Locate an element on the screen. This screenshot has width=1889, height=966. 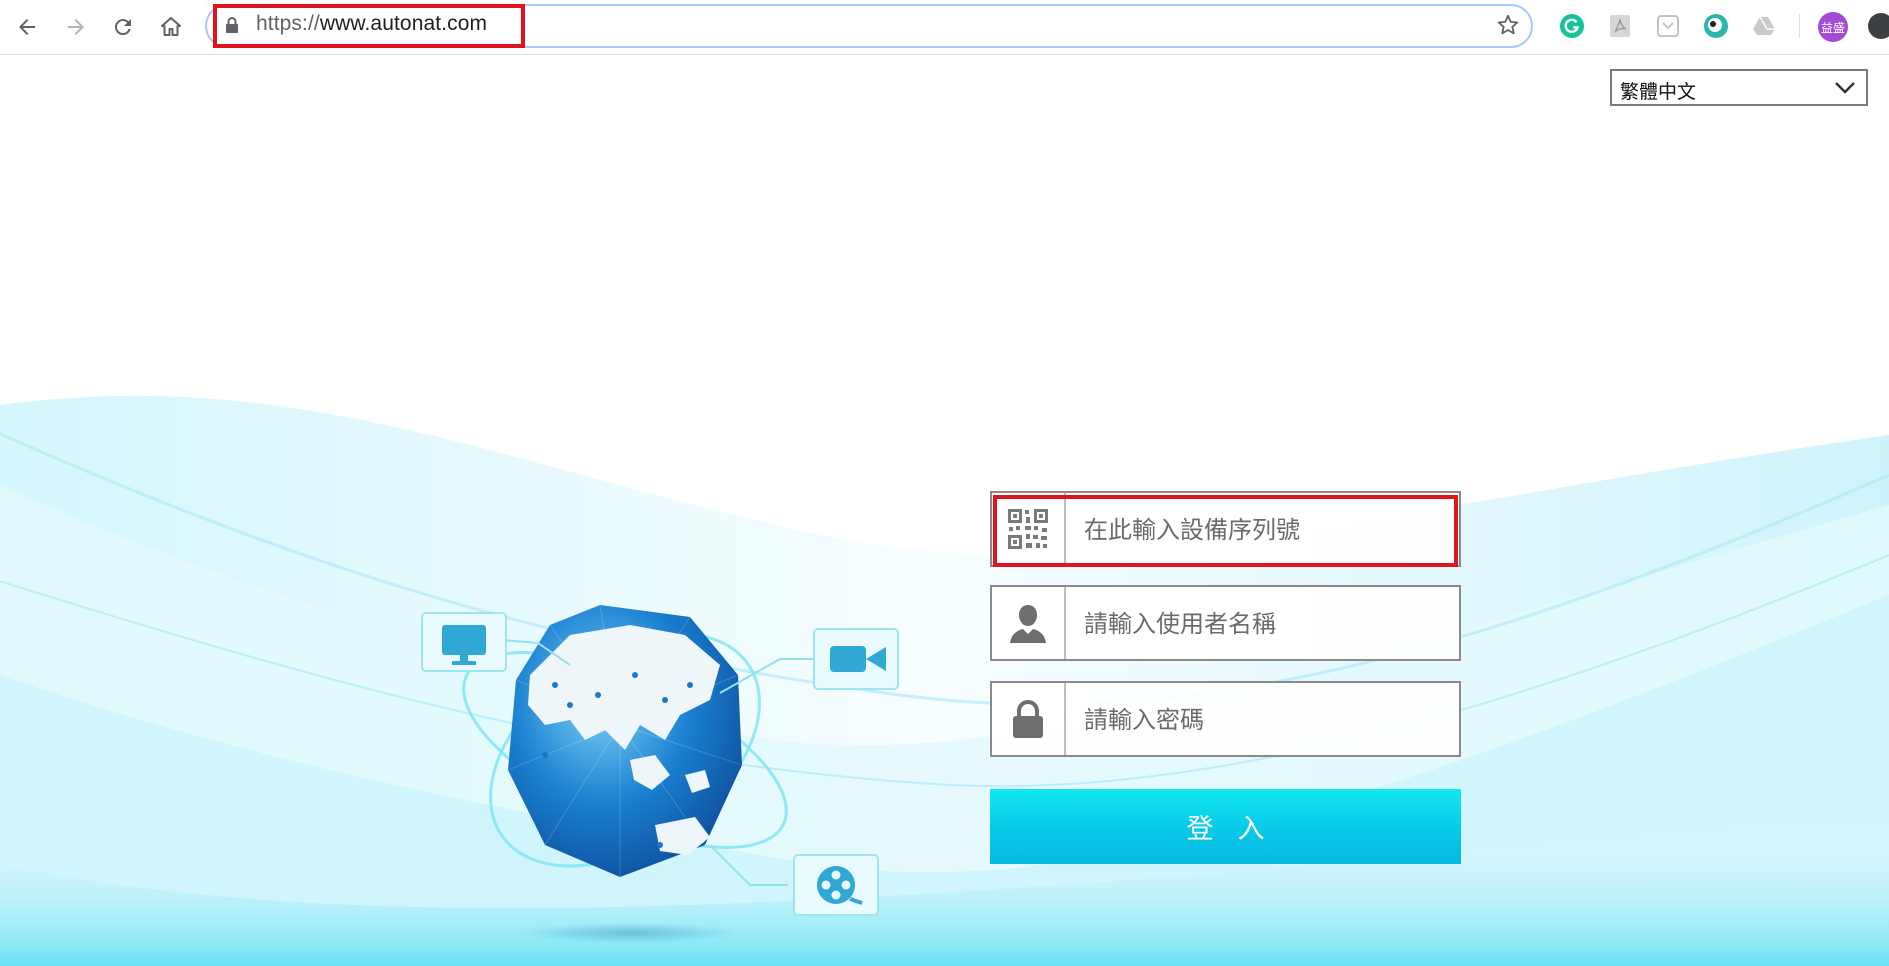
home-button is located at coordinates (171, 27).